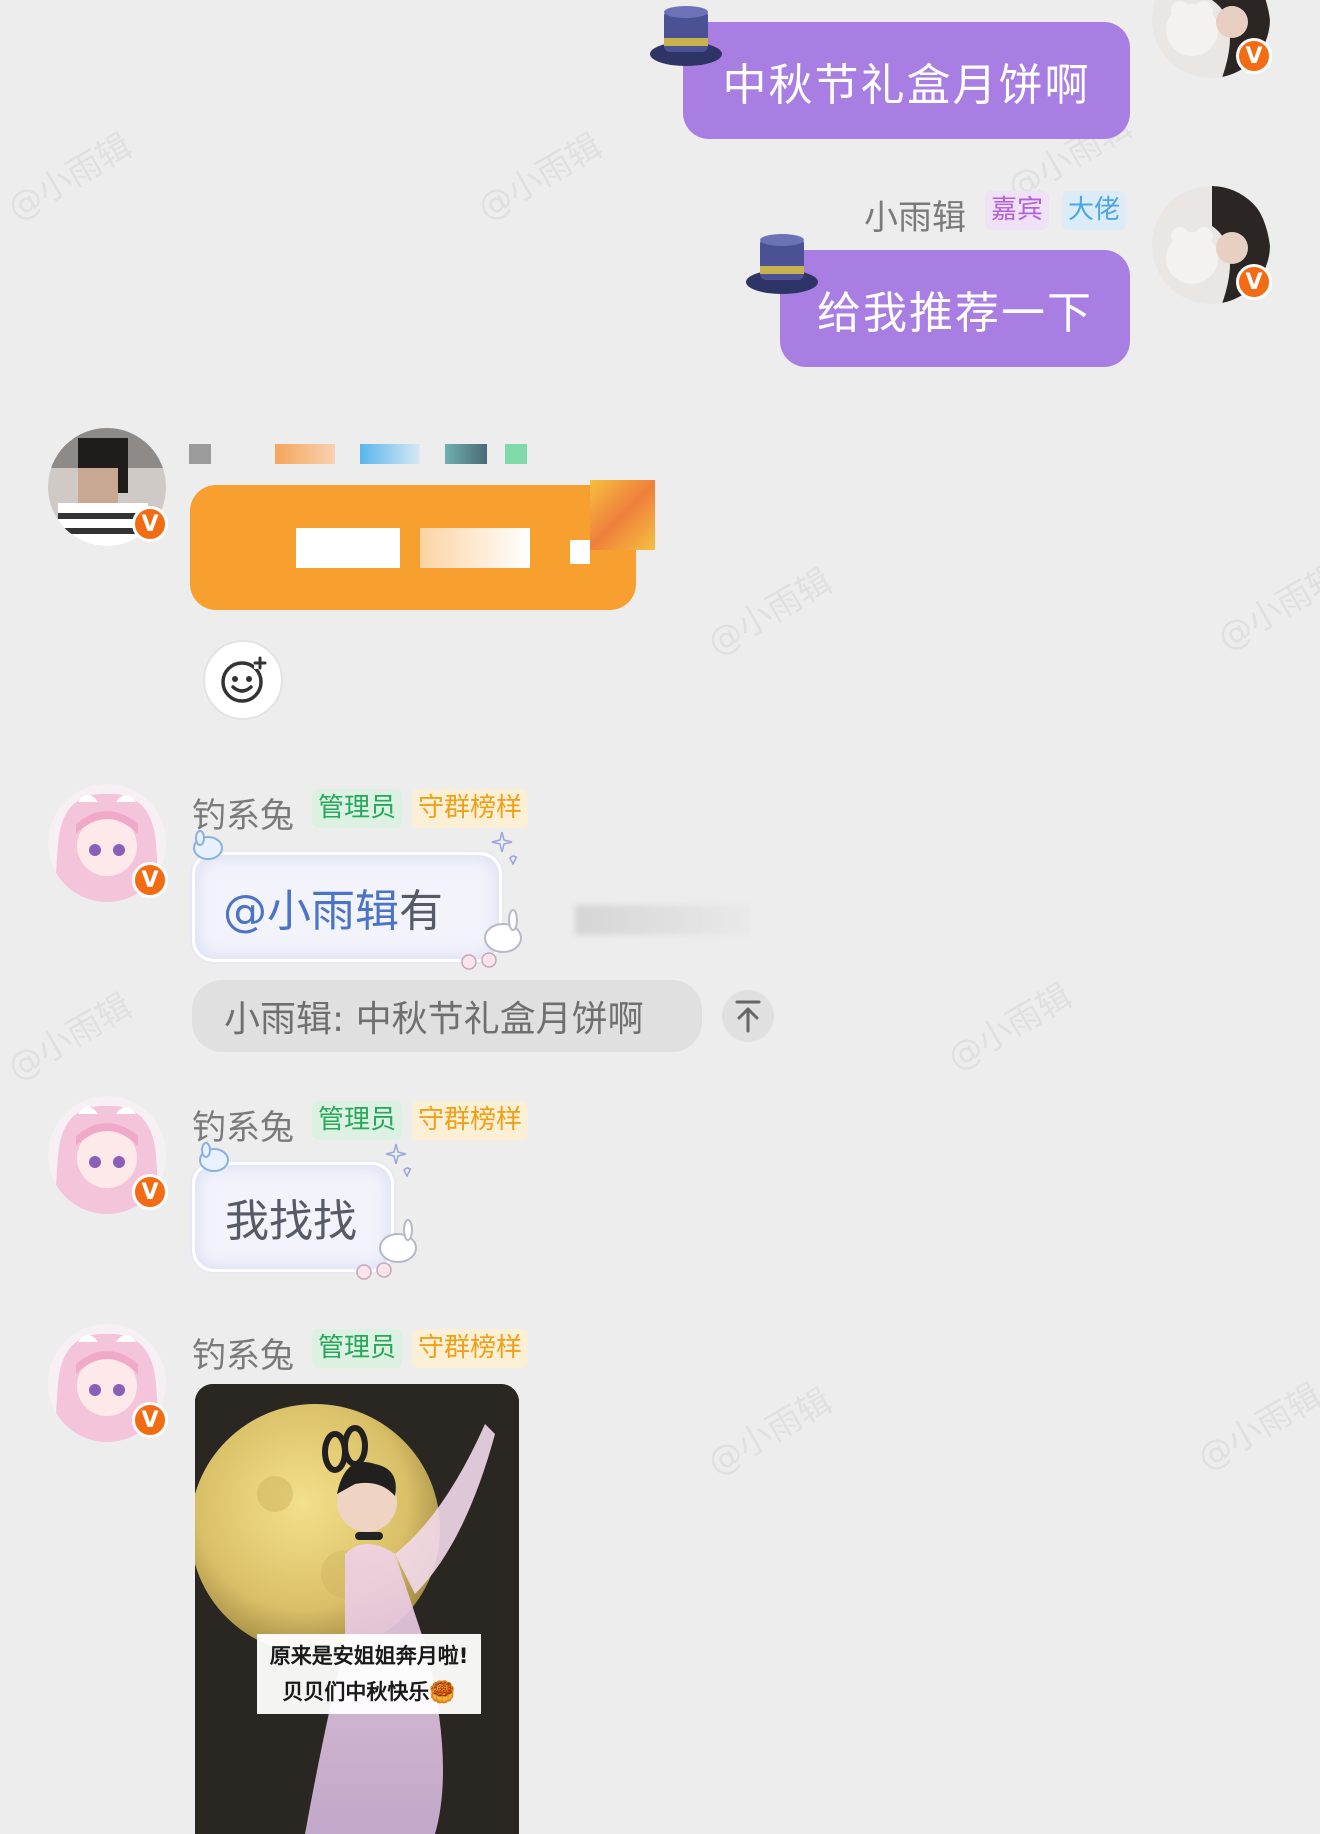 The image size is (1320, 1834). Describe the element at coordinates (243, 1352) in the screenshot. I see `sender-name: 钓系兔` at that location.